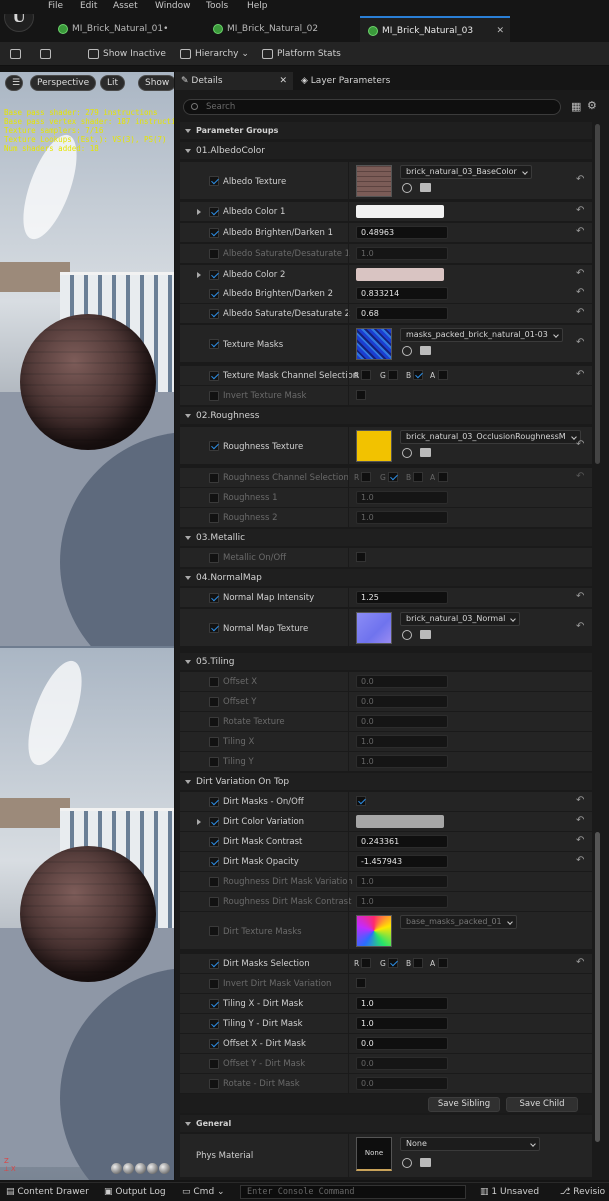 The height and width of the screenshot is (1201, 609). What do you see at coordinates (402, 721) in the screenshot?
I see `rotate-texture-field: 0.0` at bounding box center [402, 721].